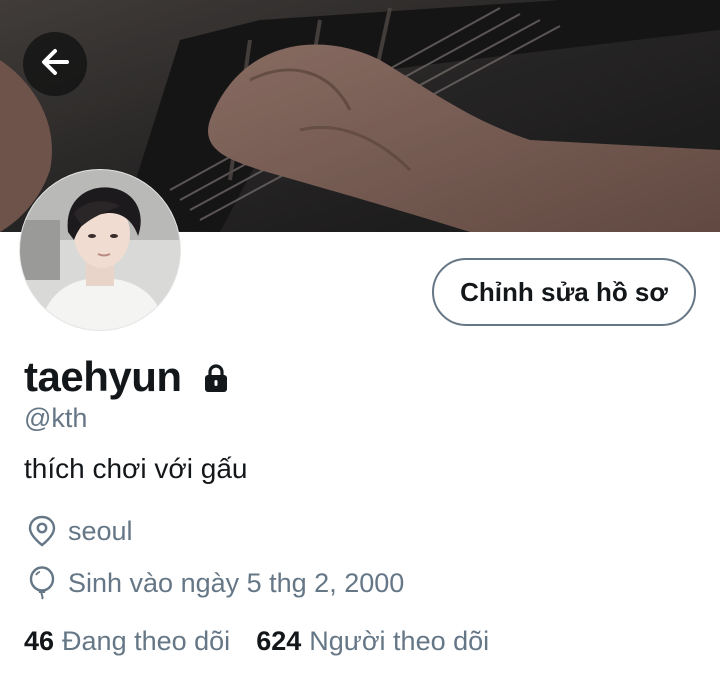  Describe the element at coordinates (399, 640) in the screenshot. I see `followers-label: Người theo dõi` at that location.